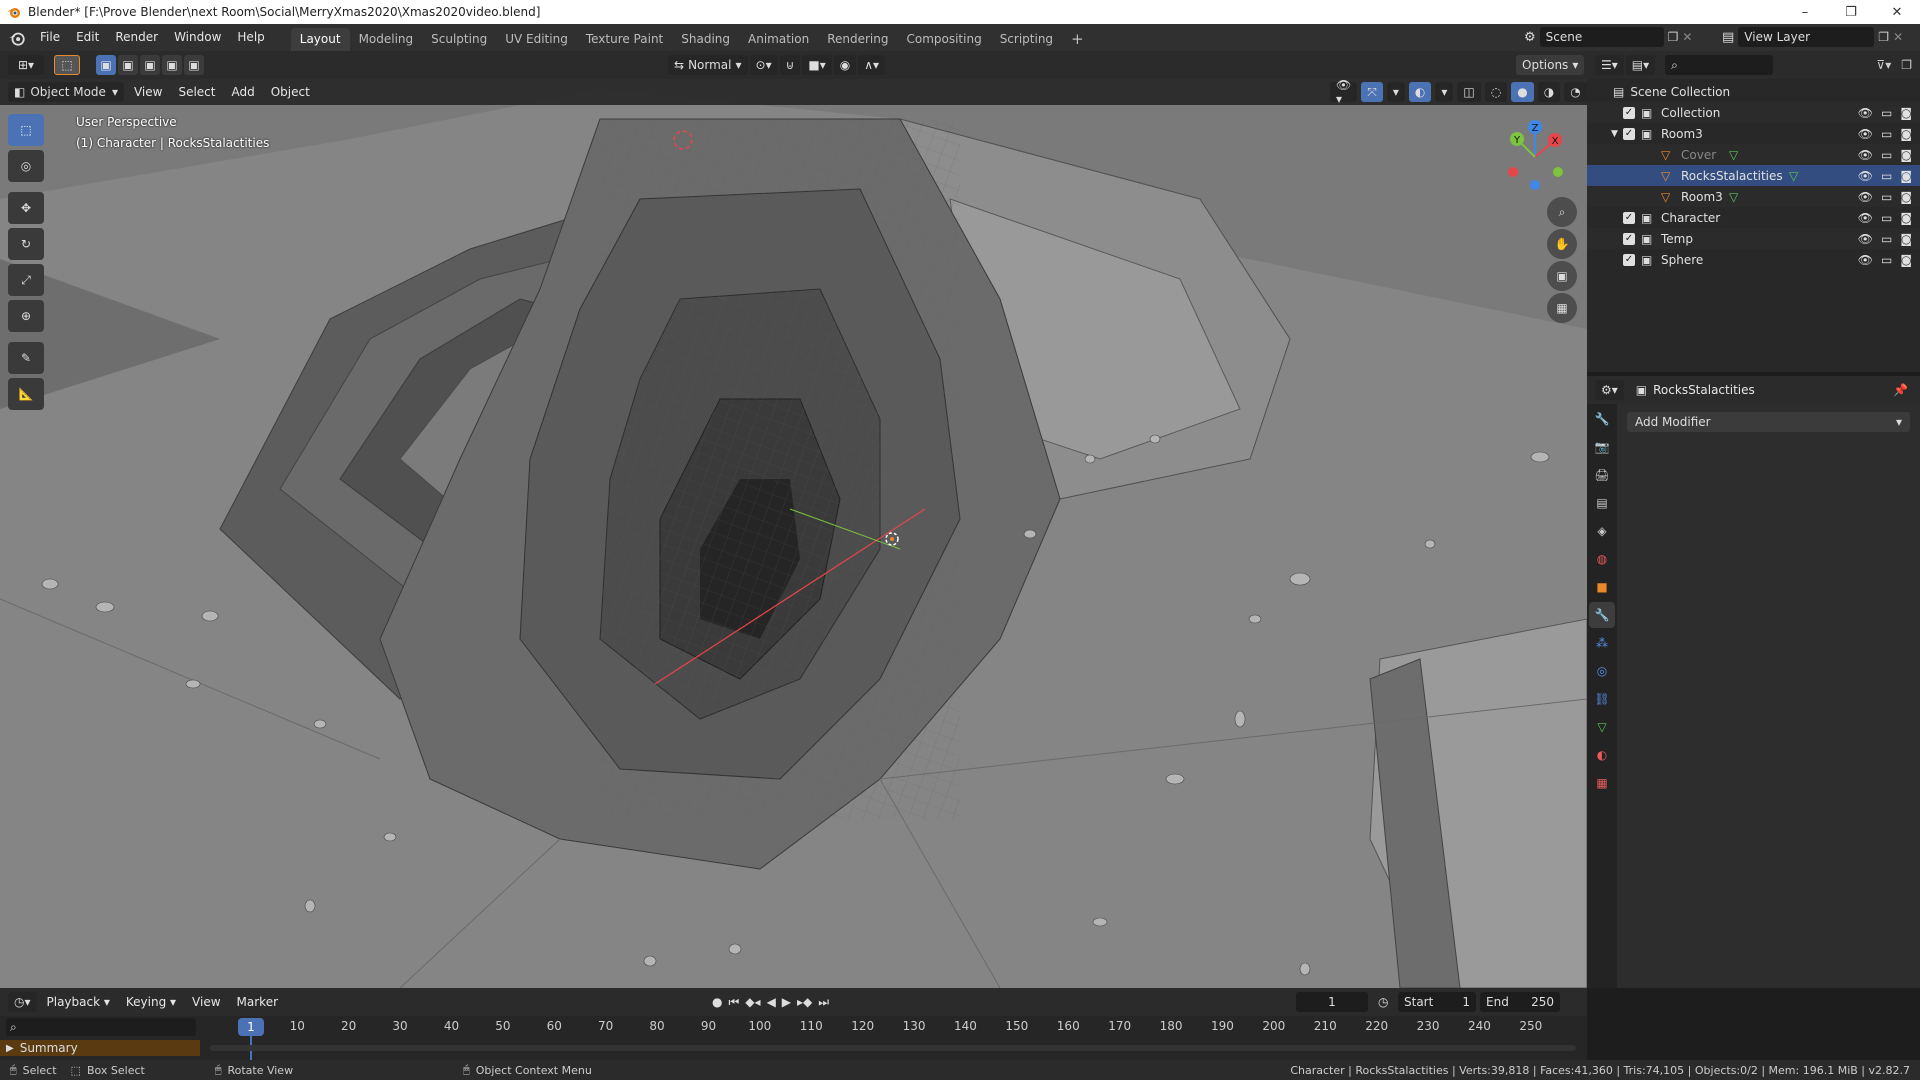 The image size is (1920, 1080). What do you see at coordinates (26, 65) in the screenshot?
I see `editor-type-button: ⊞▾` at bounding box center [26, 65].